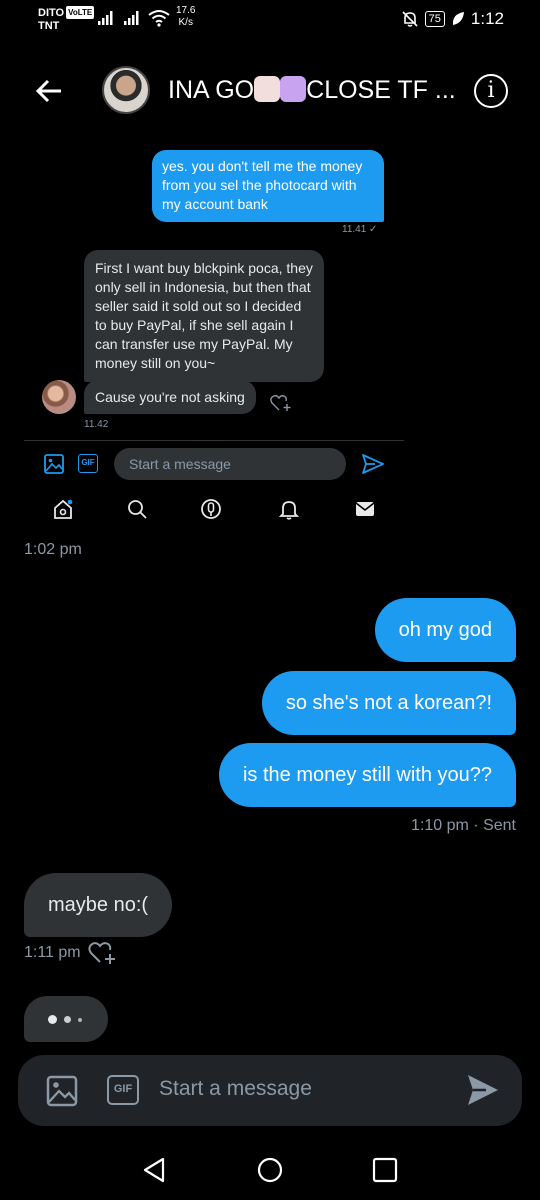 The height and width of the screenshot is (1200, 540). I want to click on incoming-message: maybe no:(, so click(98, 905).